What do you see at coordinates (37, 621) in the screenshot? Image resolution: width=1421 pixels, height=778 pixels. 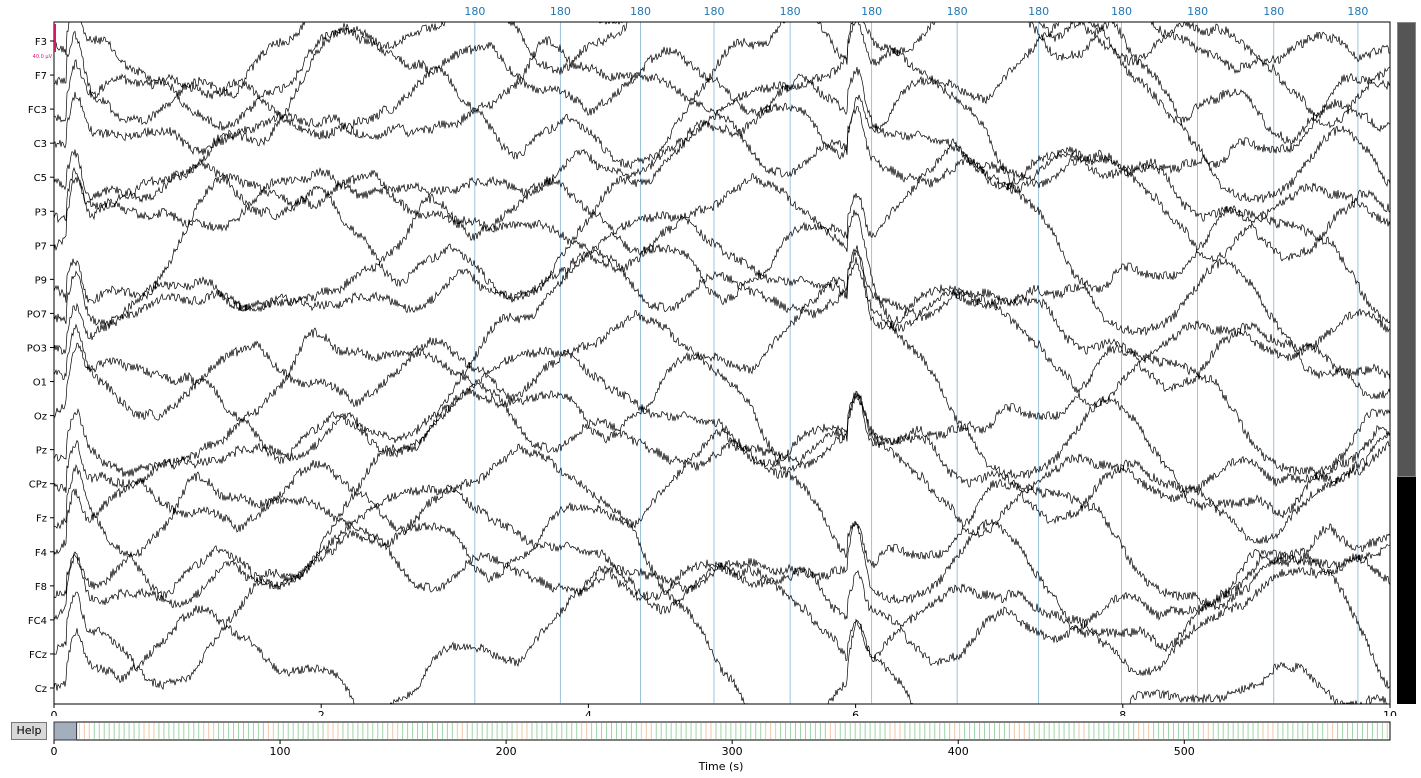 I see `channel-label: FC4` at bounding box center [37, 621].